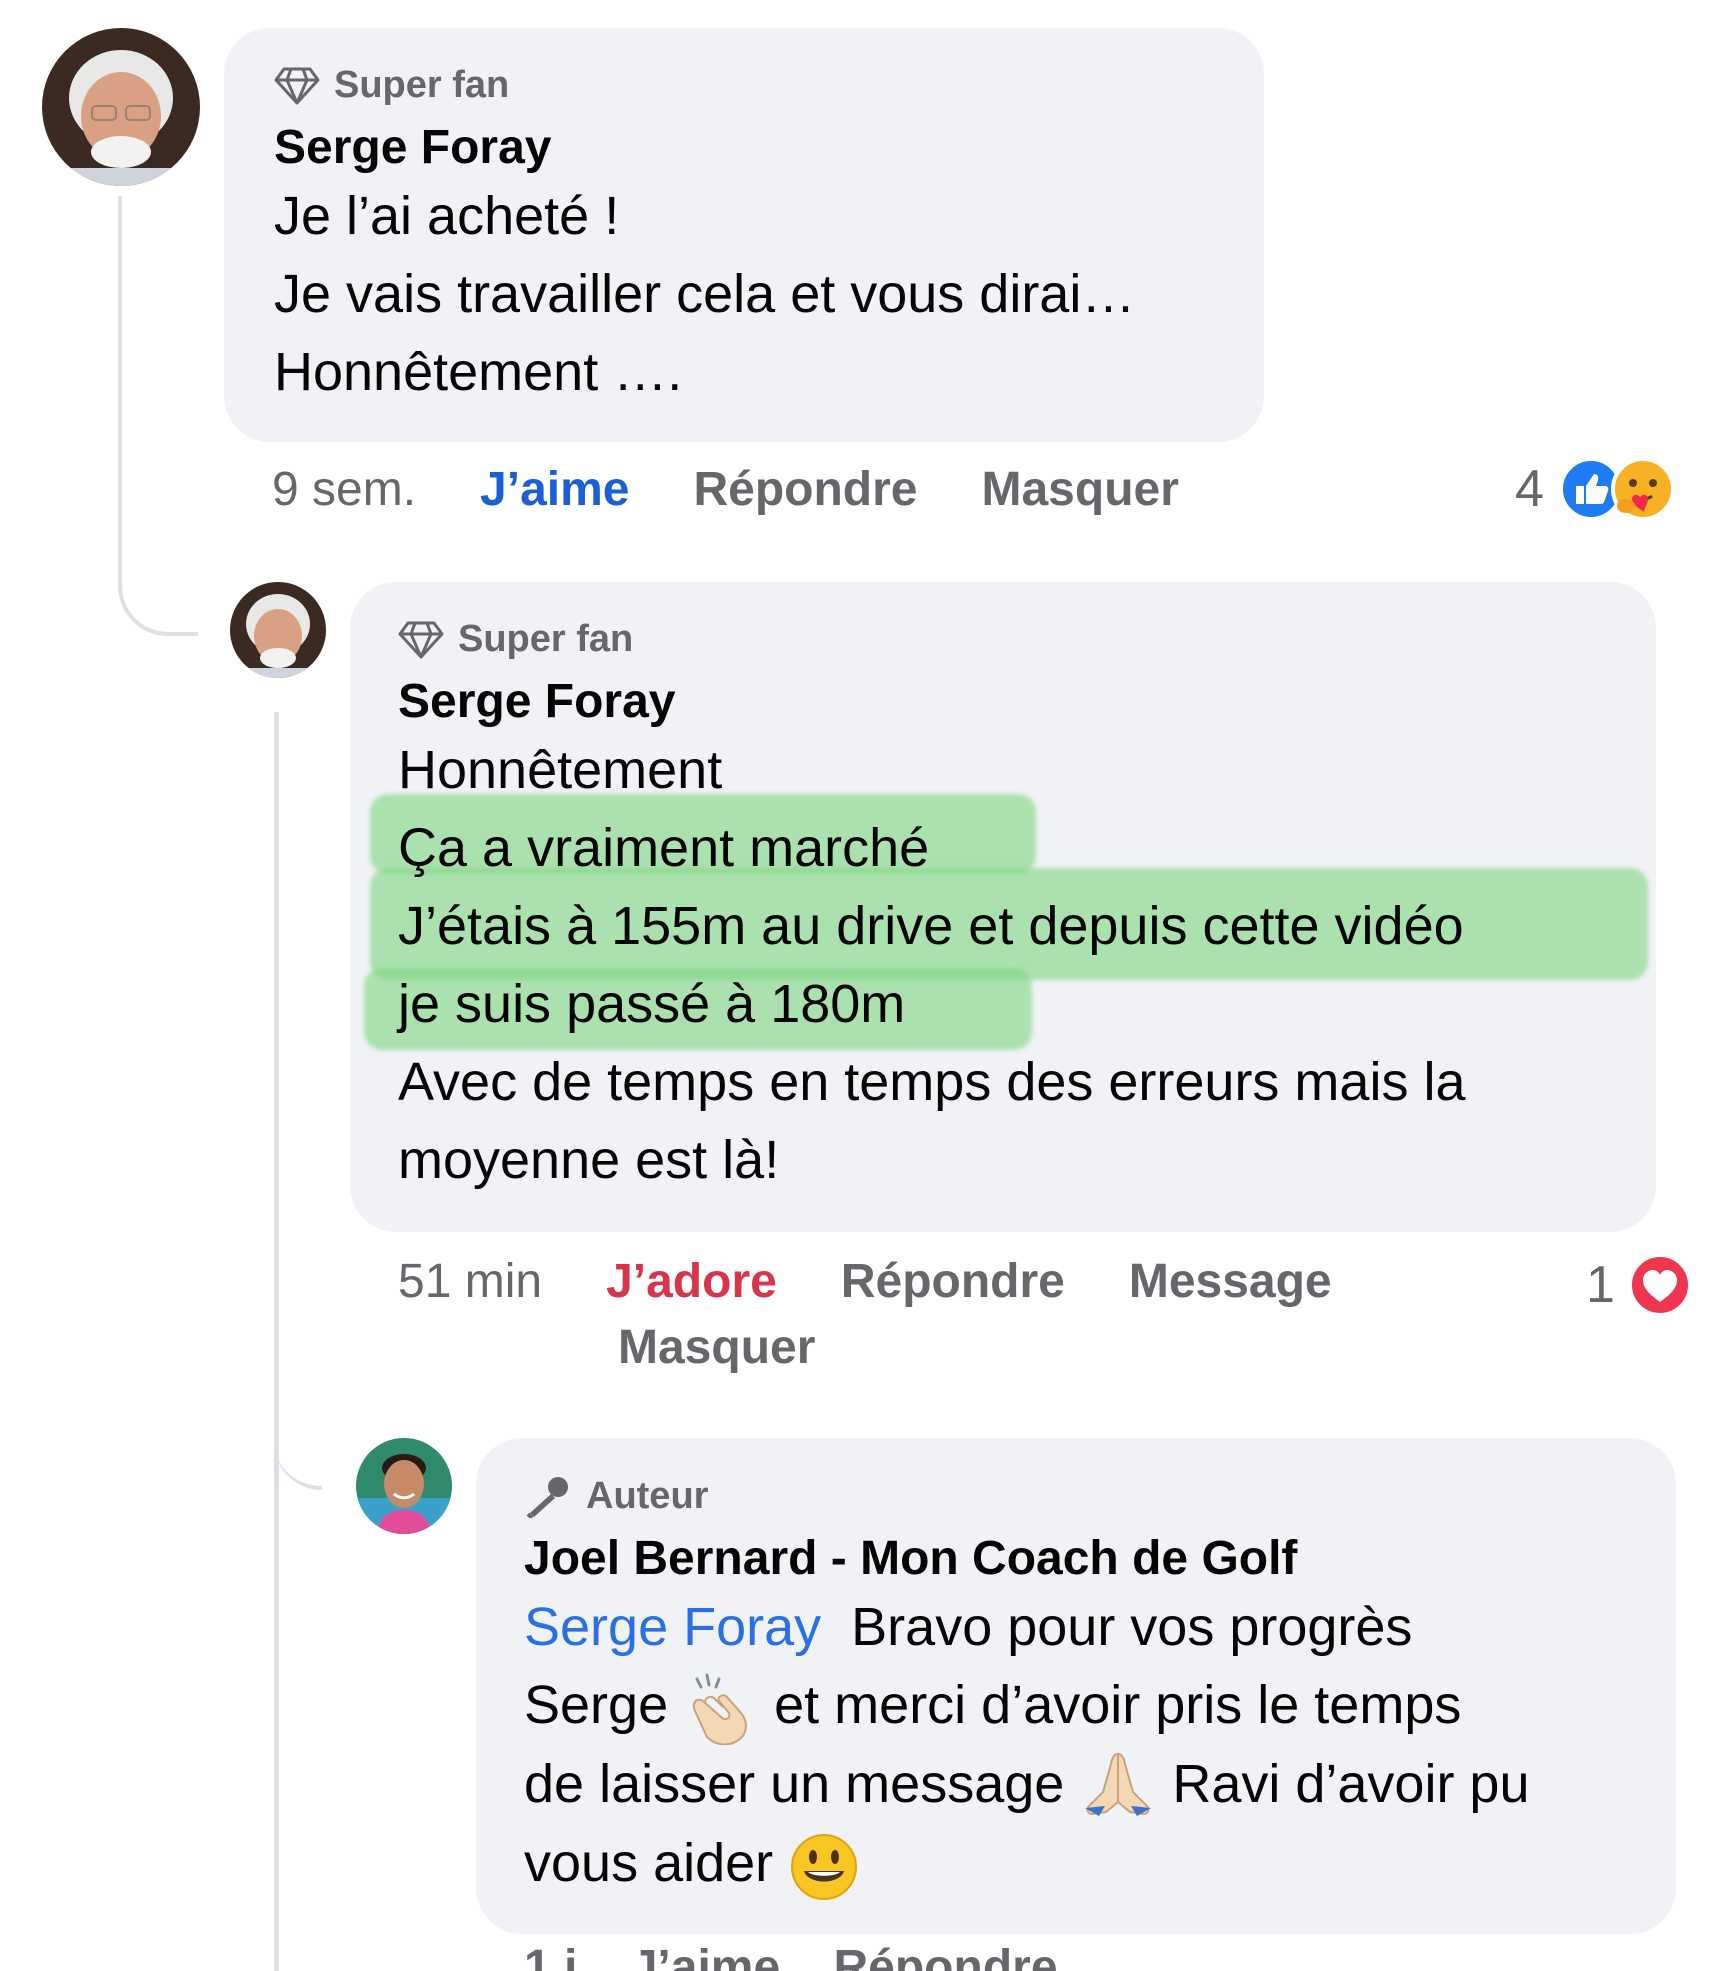 Image resolution: width=1722 pixels, height=1971 pixels. What do you see at coordinates (596, 1705) in the screenshot?
I see `comment-text: Serge` at bounding box center [596, 1705].